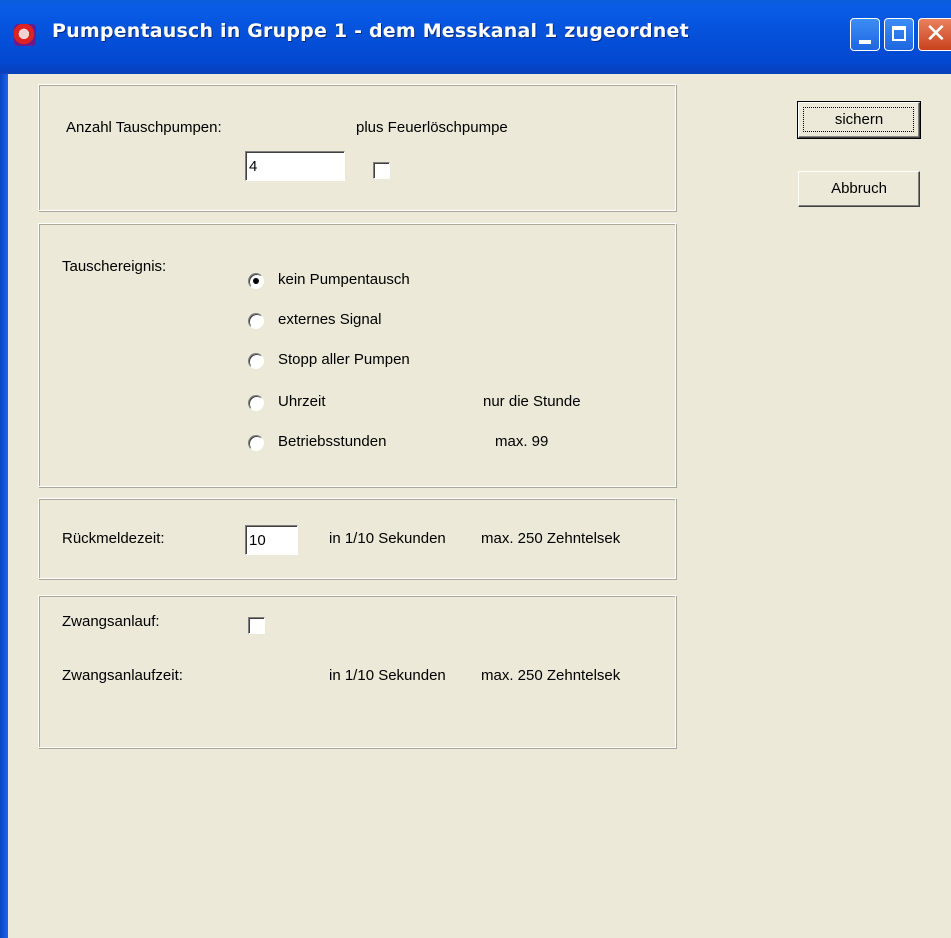 This screenshot has width=951, height=938. I want to click on cancel-button-label: Abbruch, so click(859, 188).